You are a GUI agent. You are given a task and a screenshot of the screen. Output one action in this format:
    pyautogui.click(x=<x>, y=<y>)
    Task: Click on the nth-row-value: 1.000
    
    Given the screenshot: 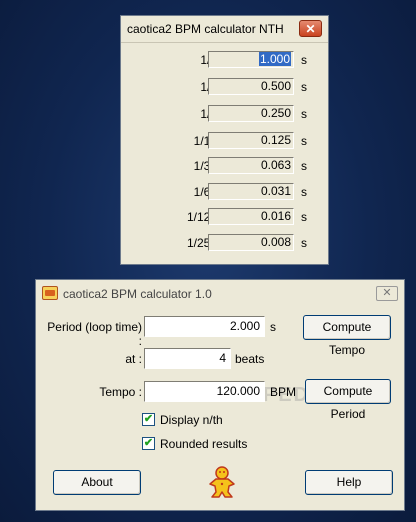 What is the action you would take?
    pyautogui.click(x=274, y=59)
    